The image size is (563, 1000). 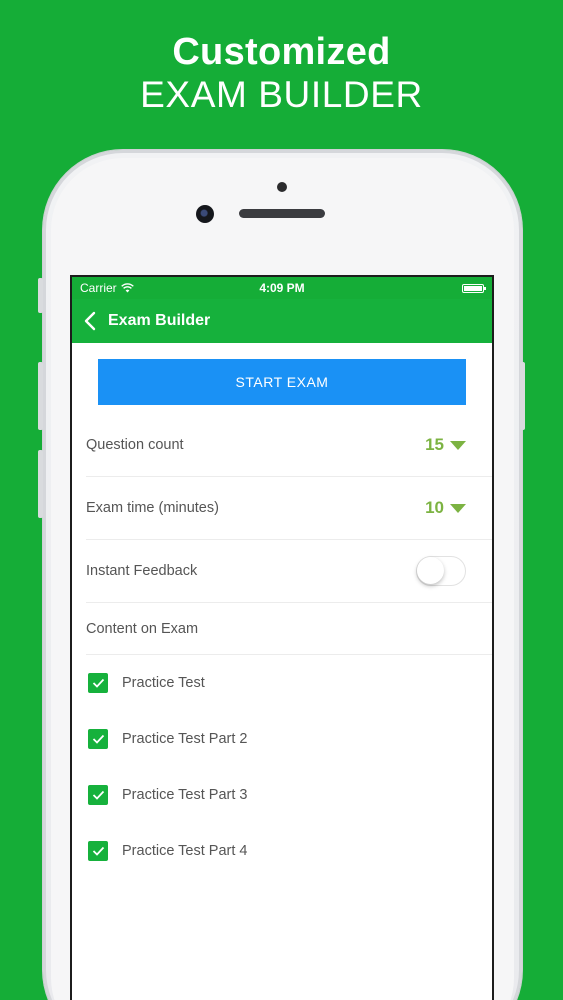 What do you see at coordinates (159, 320) in the screenshot?
I see `page-title: Exam Builder` at bounding box center [159, 320].